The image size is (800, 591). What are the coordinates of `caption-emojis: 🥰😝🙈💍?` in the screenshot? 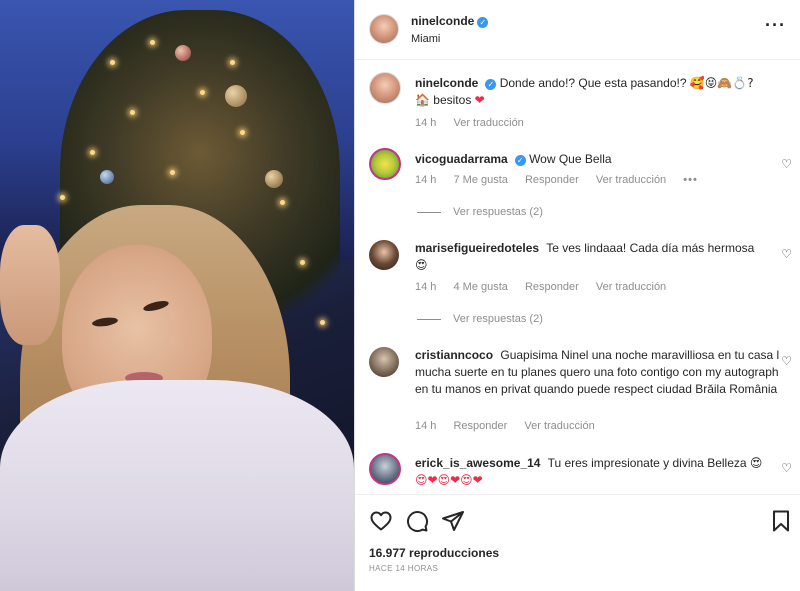 It's located at (721, 83).